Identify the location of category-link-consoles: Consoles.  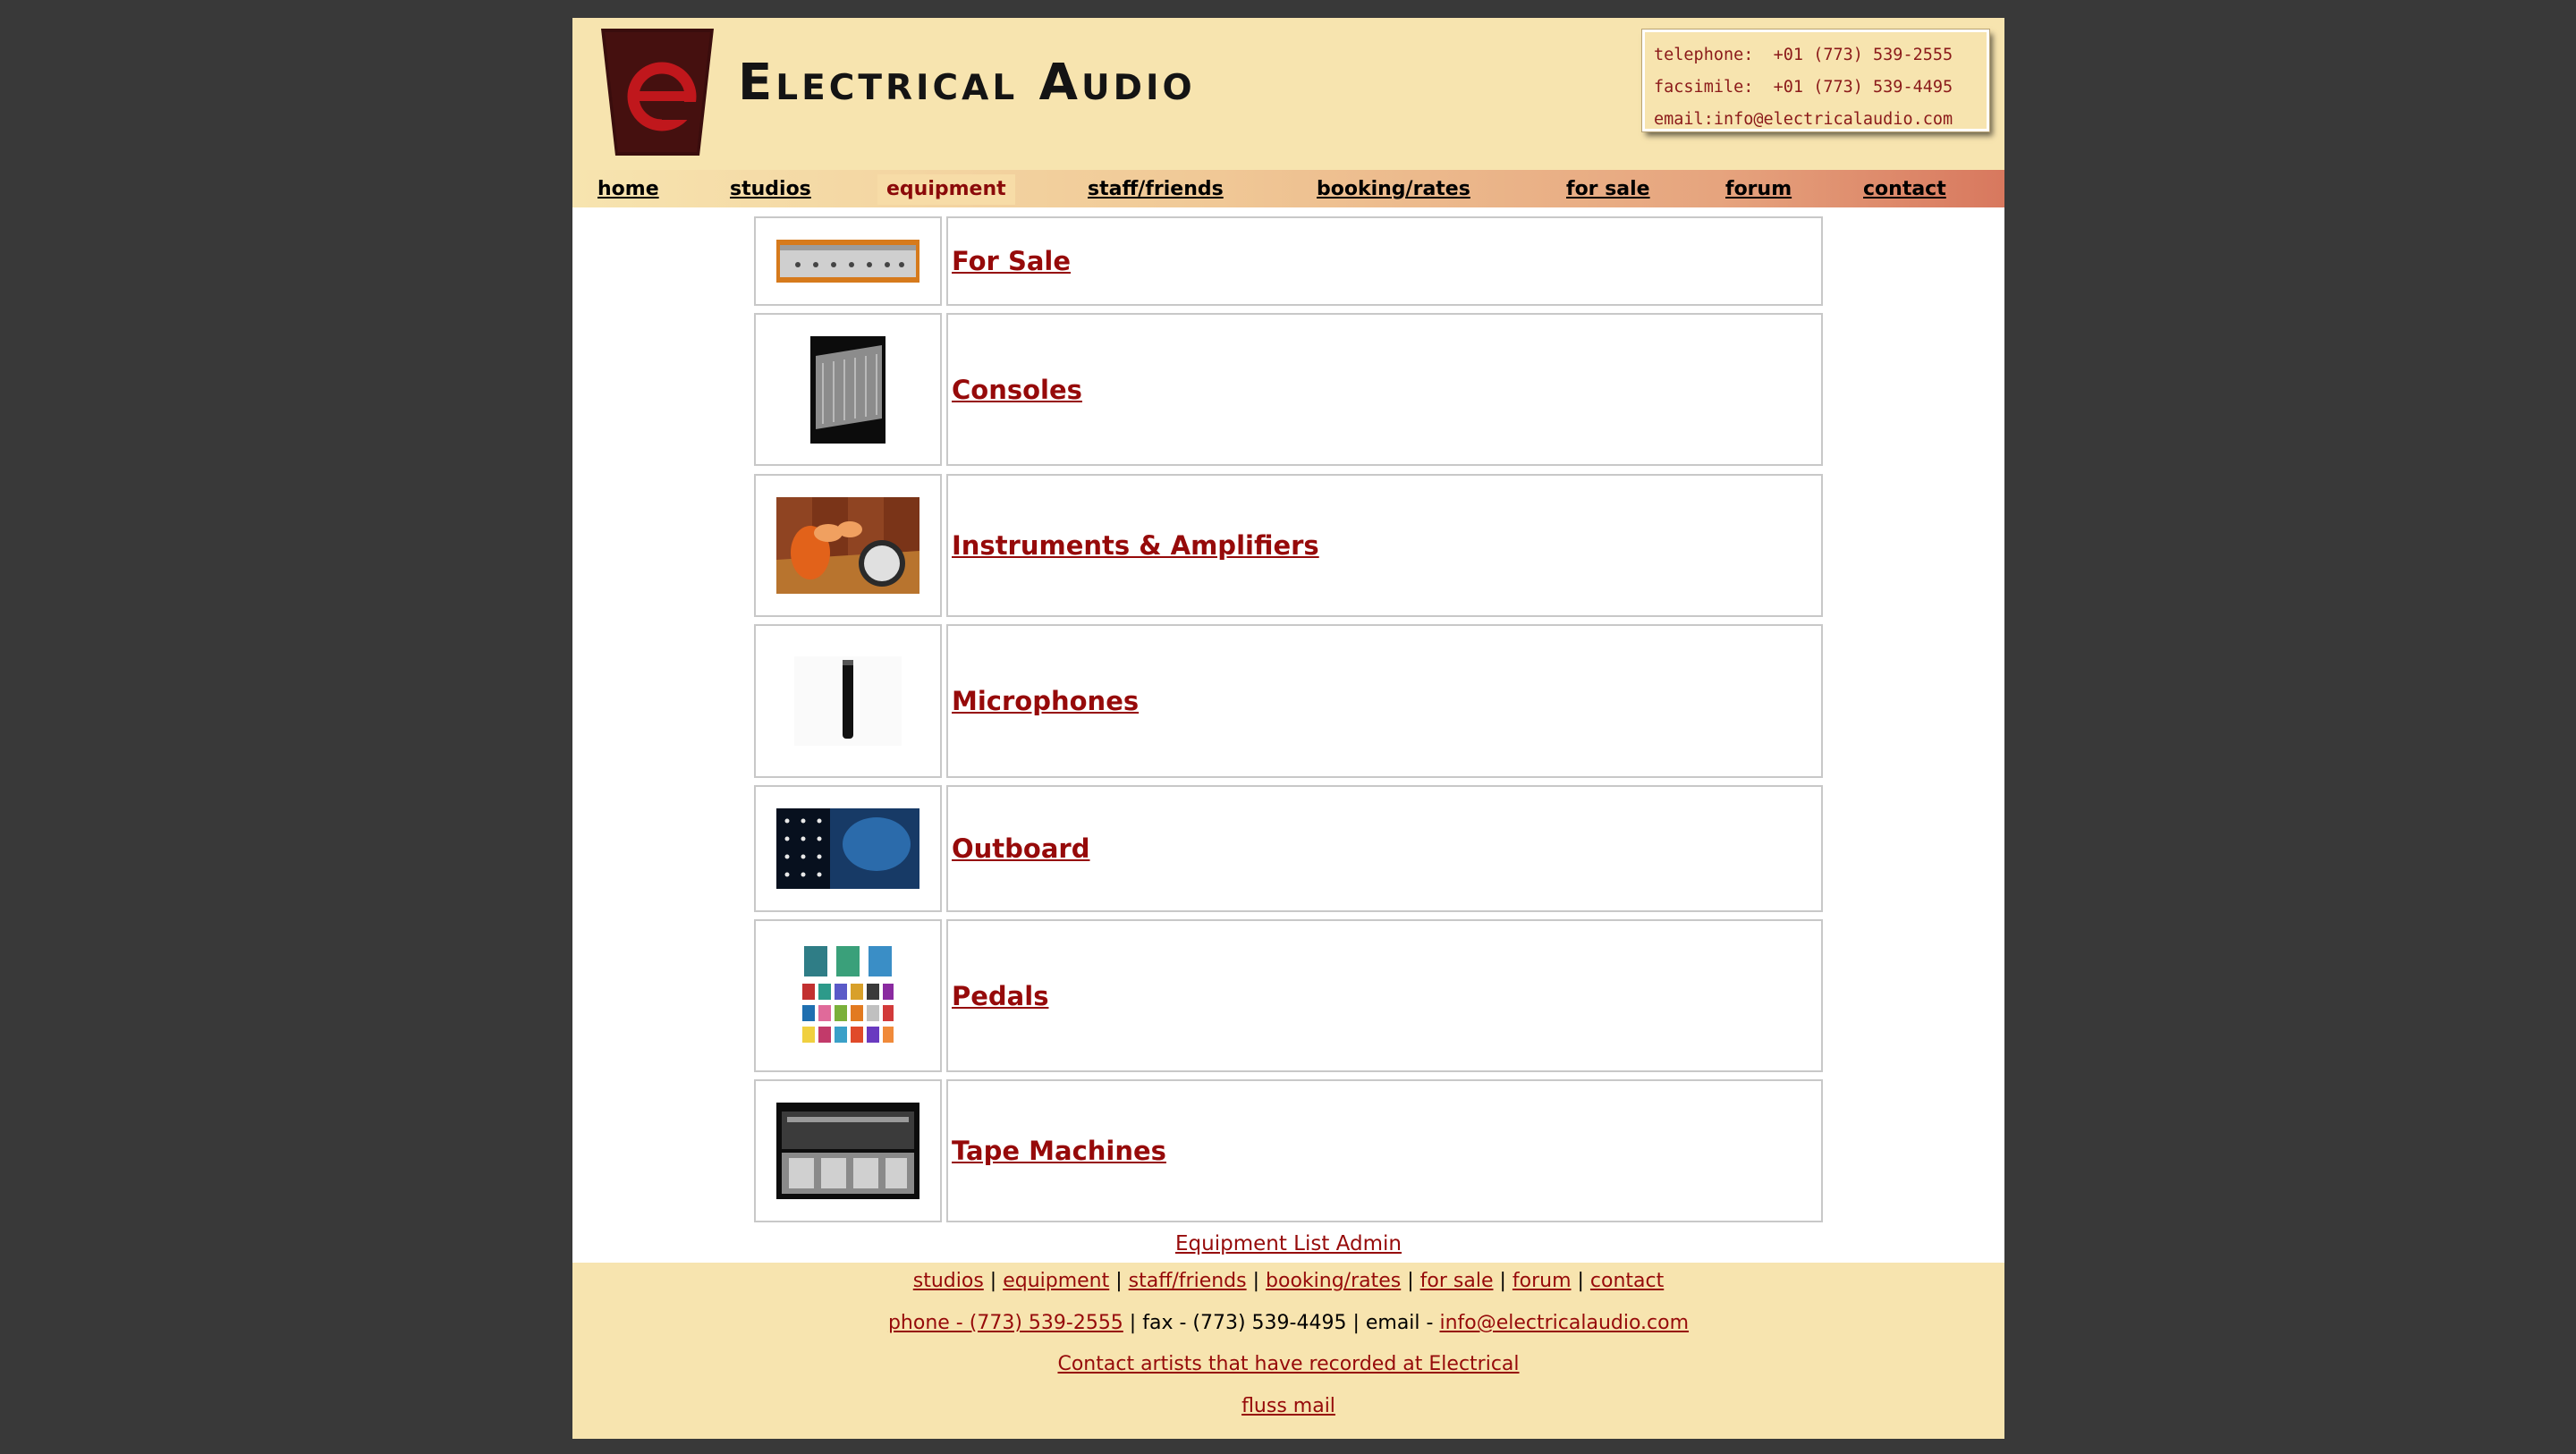
(1017, 390).